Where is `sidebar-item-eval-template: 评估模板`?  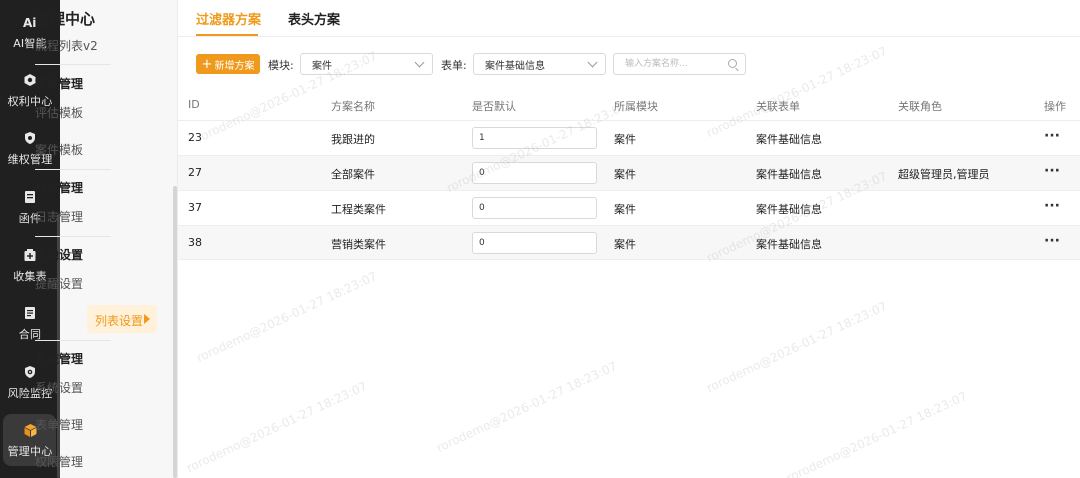
sidebar-item-eval-template: 评估模板 is located at coordinates (59, 112).